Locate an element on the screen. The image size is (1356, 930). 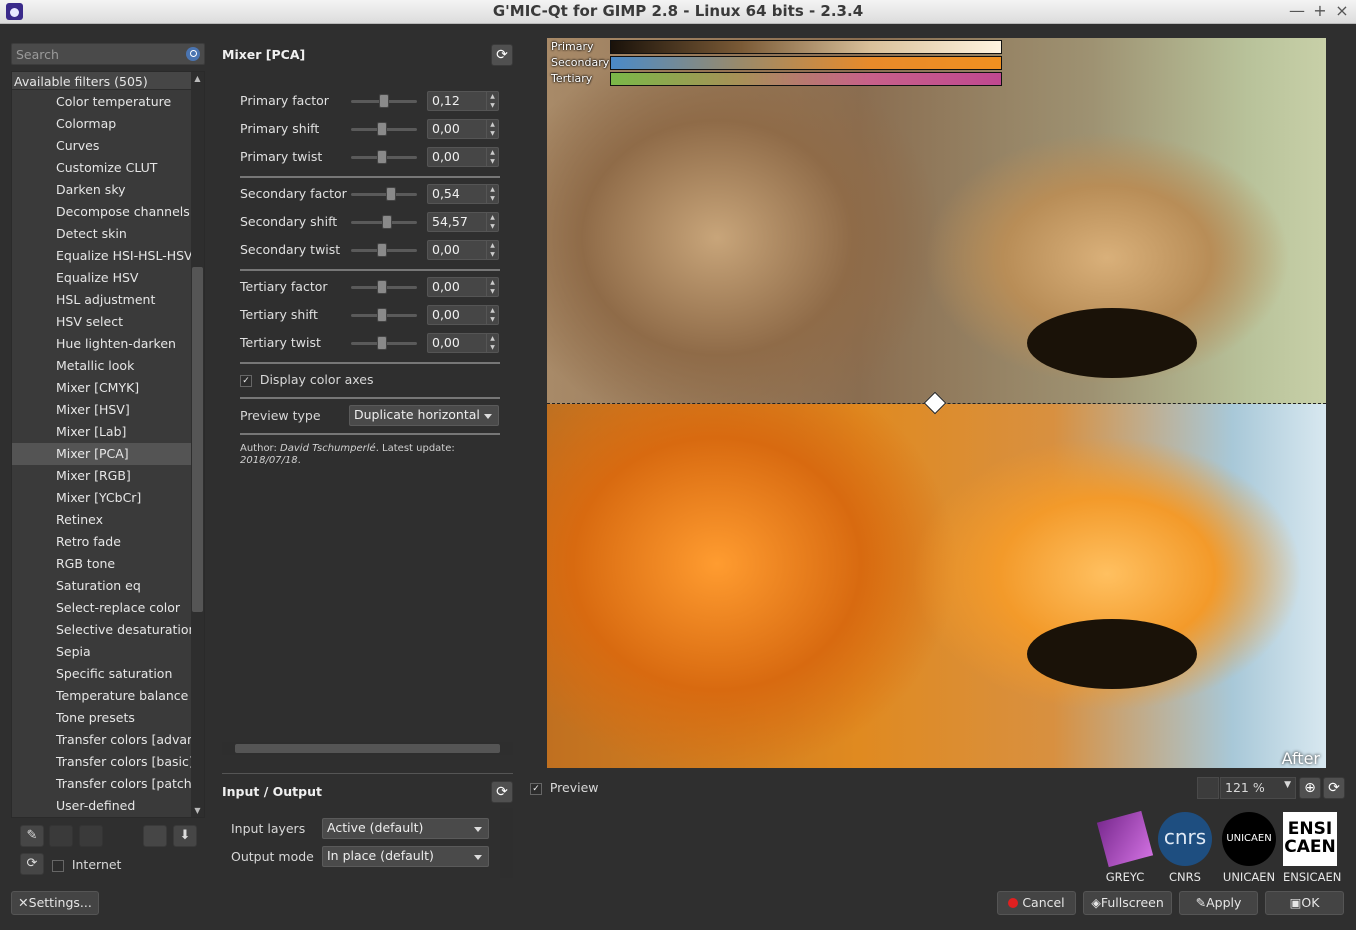
input-layers-select: Active (default) is located at coordinates (405, 828).